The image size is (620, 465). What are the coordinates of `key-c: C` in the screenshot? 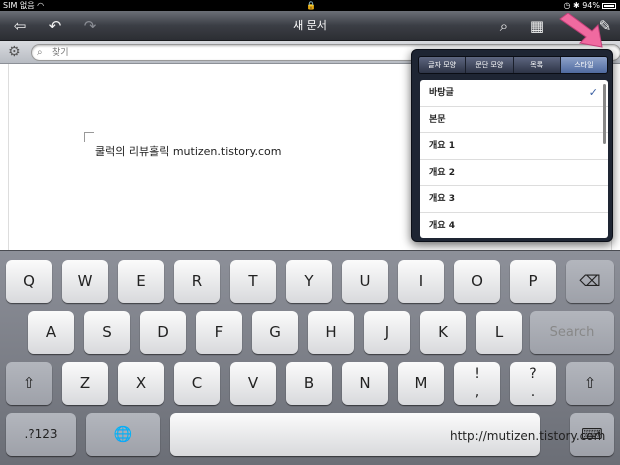 It's located at (197, 383).